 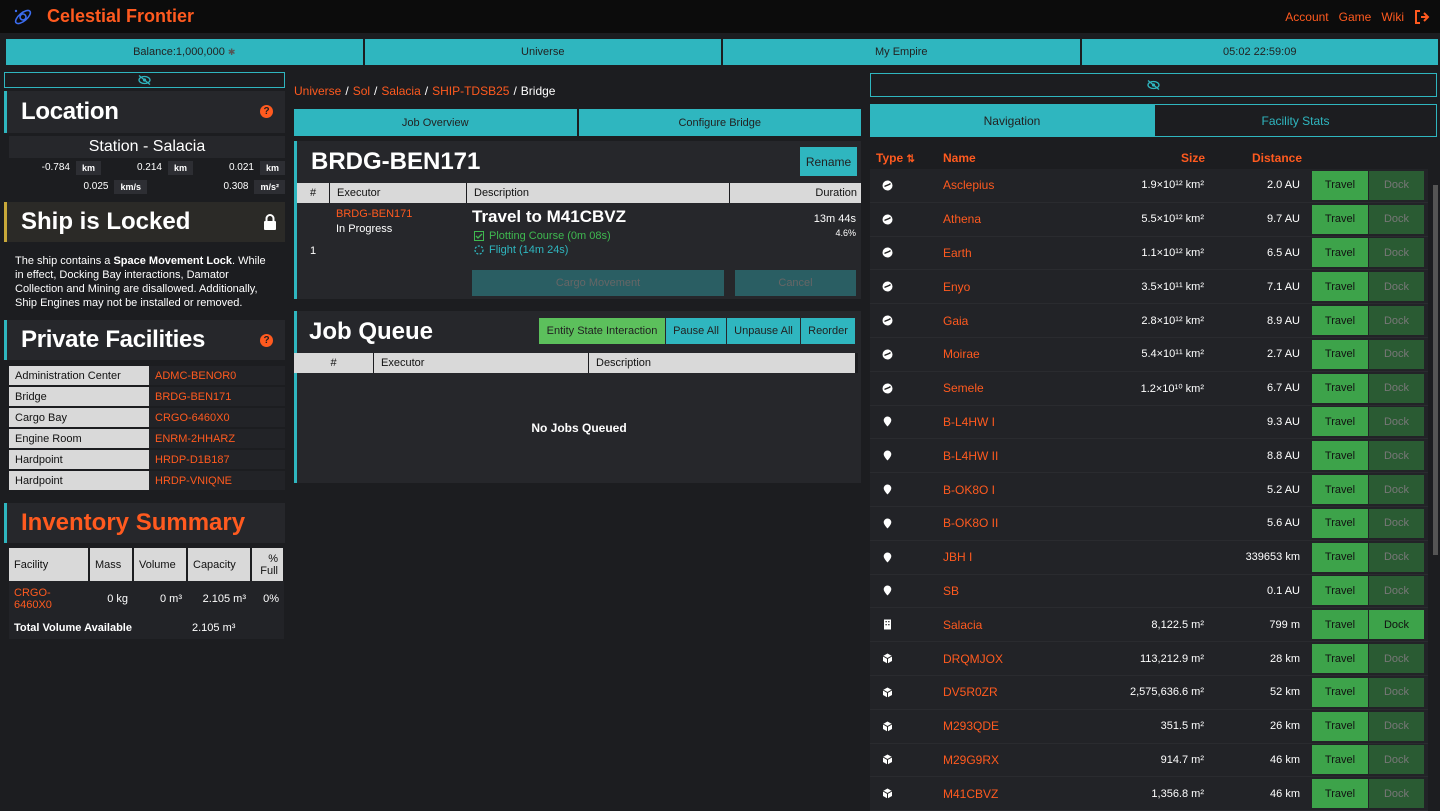 I want to click on nav-name-link: DRQMJOX, so click(x=973, y=659).